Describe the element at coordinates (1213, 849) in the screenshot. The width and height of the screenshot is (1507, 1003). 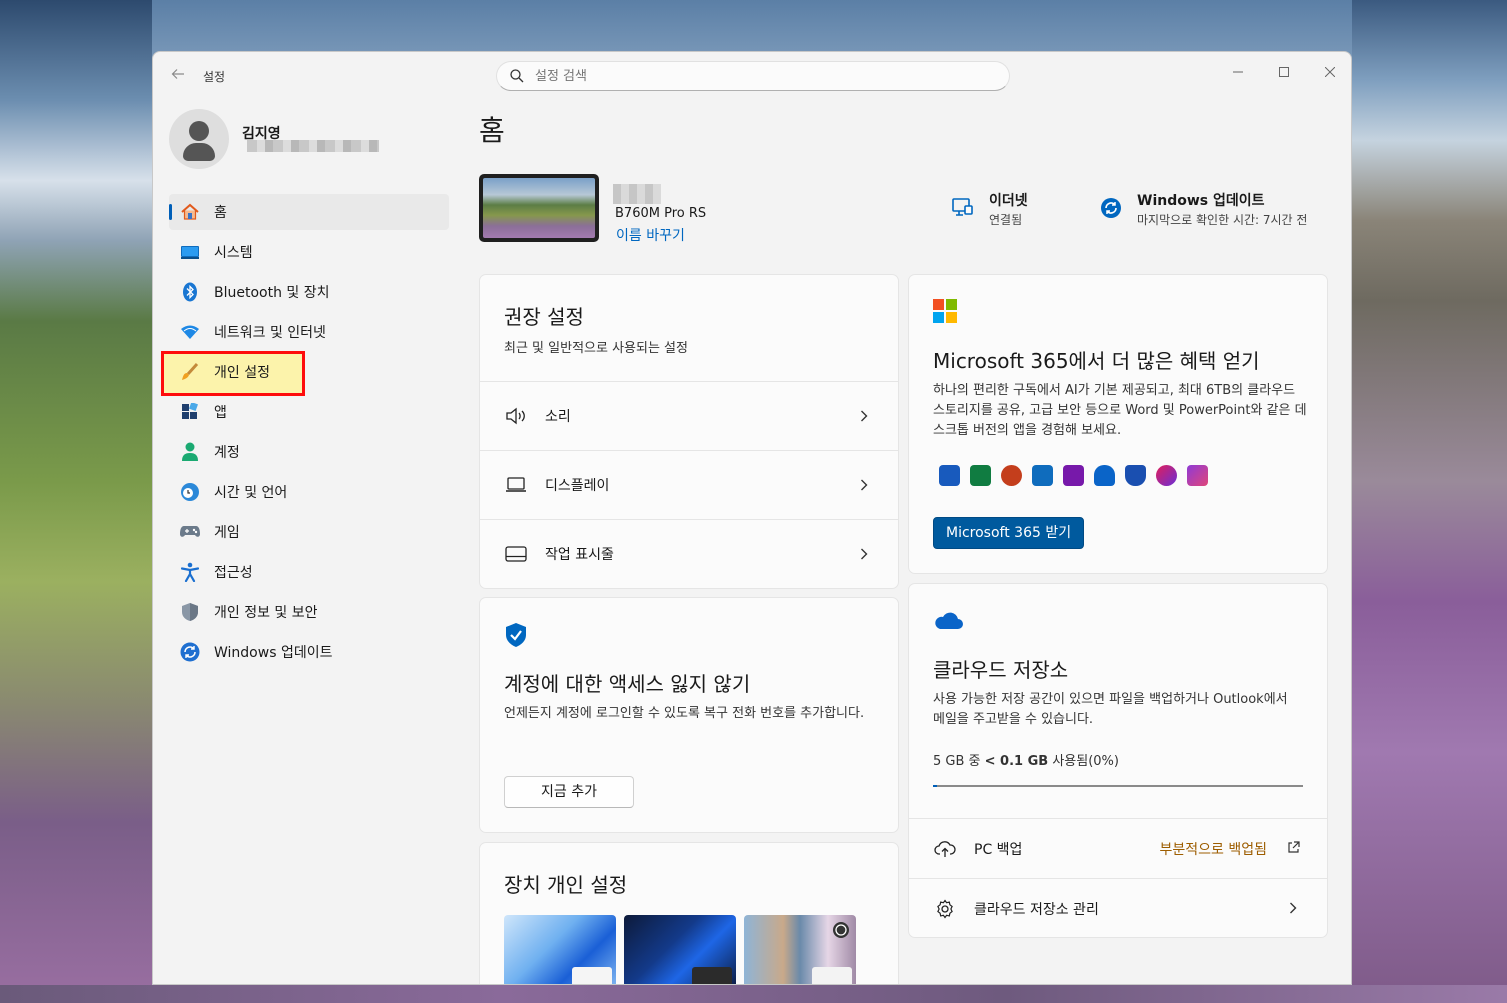
I see `backup-status: 부분적으로 백업됨` at that location.